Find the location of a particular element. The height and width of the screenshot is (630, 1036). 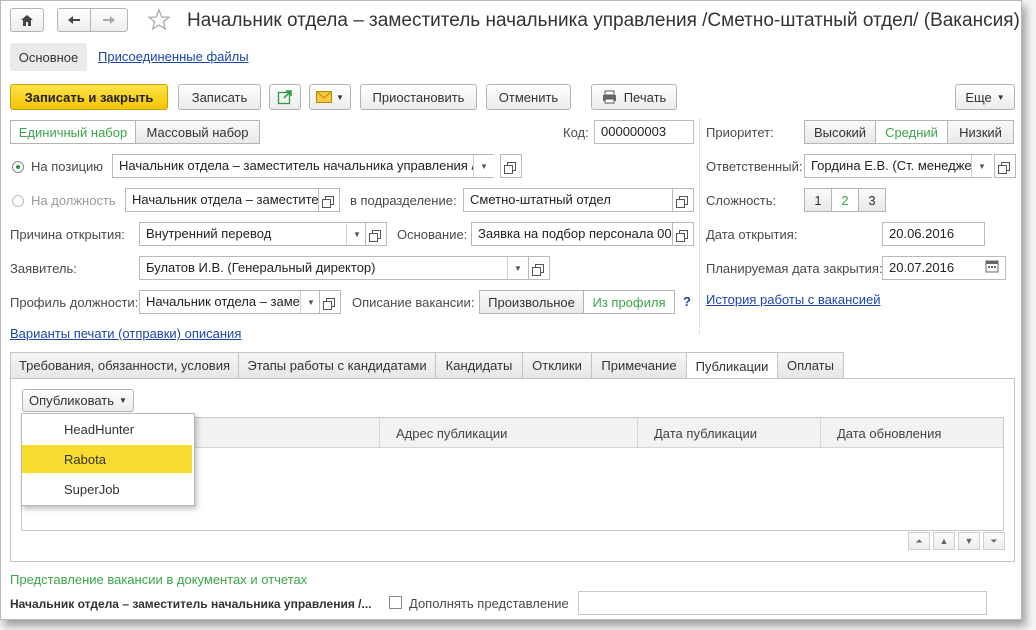

open-basis-button is located at coordinates (683, 234).